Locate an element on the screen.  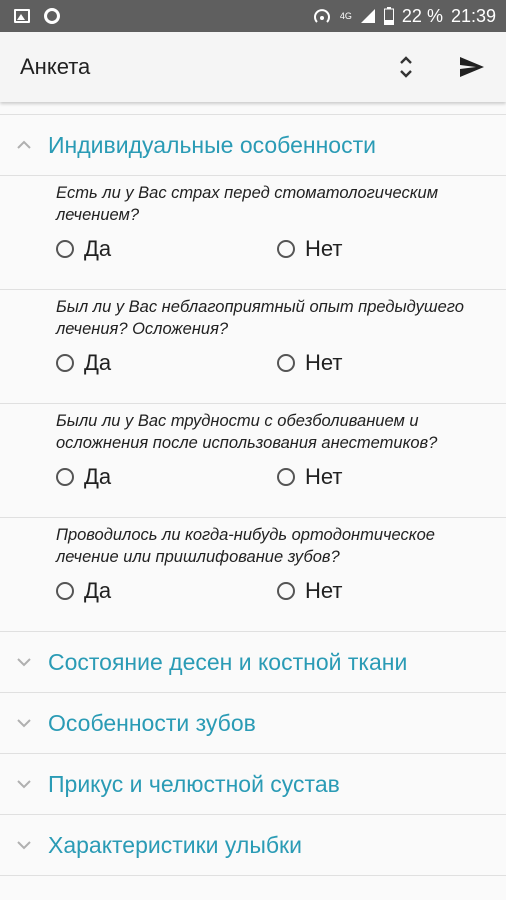
clock: 21:39 is located at coordinates (473, 15).